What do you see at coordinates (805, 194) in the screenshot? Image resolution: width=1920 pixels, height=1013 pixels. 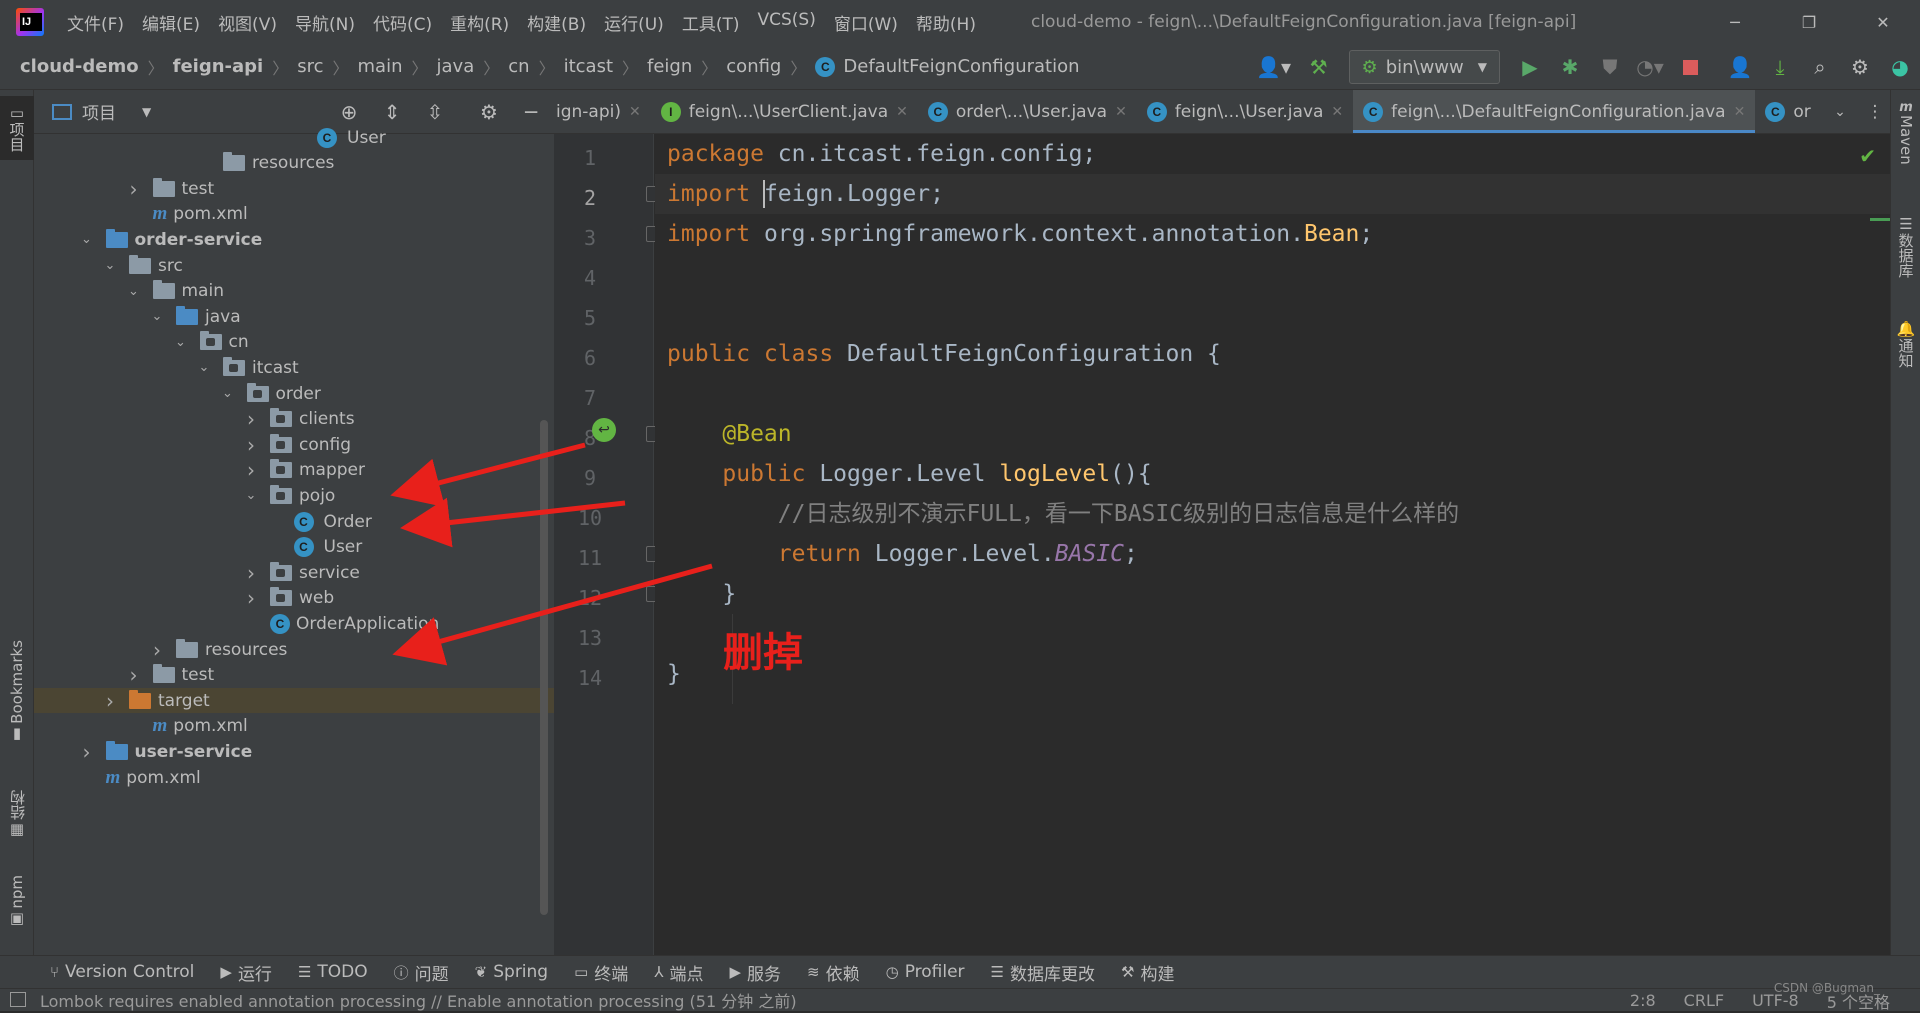 I see `code-line: import feign.Logger;` at bounding box center [805, 194].